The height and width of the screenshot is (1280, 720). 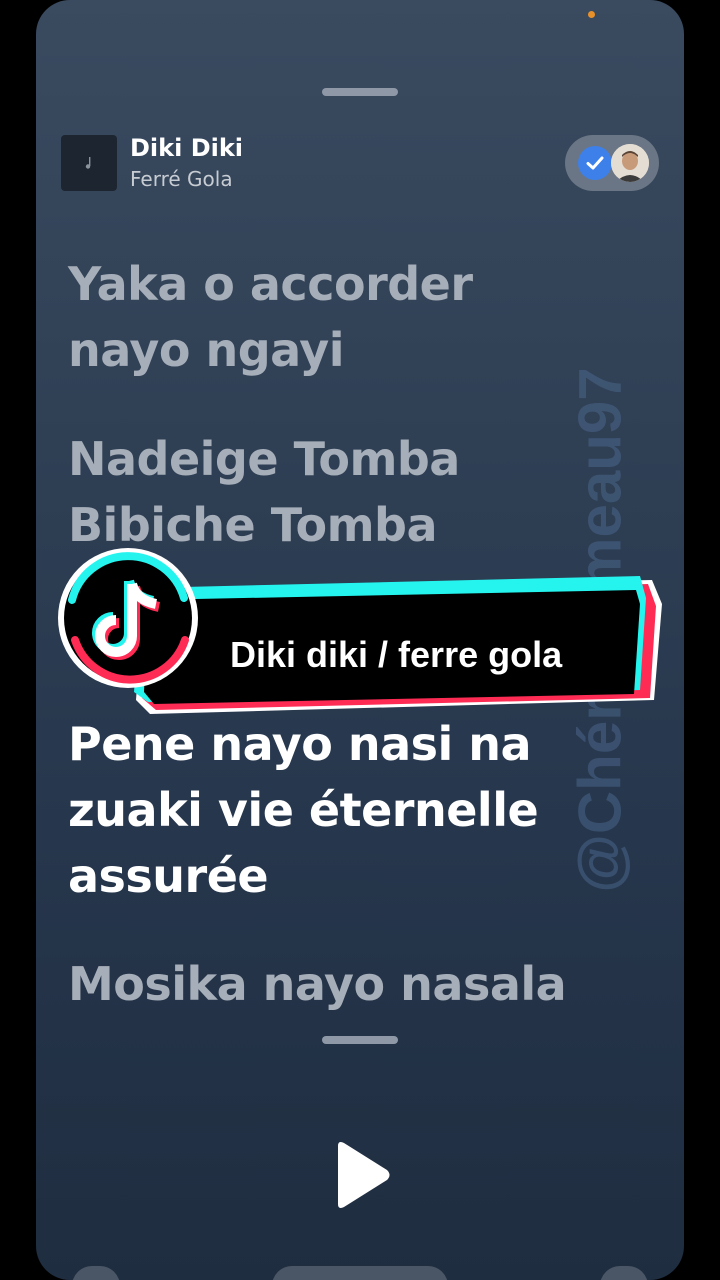 What do you see at coordinates (264, 492) in the screenshot?
I see `lyric-line: Nadeige Tomba Bibiche Tomba` at bounding box center [264, 492].